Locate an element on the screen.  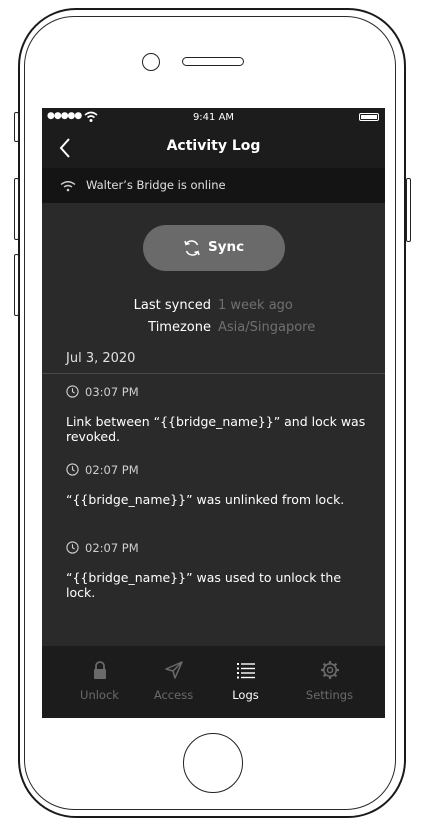
sync-icon is located at coordinates (192, 248).